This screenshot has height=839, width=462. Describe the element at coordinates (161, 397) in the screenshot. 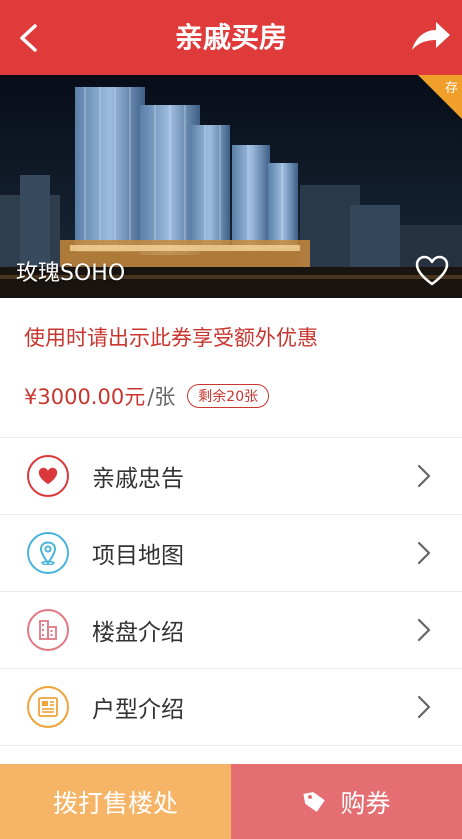

I see `price-unit: /张` at that location.